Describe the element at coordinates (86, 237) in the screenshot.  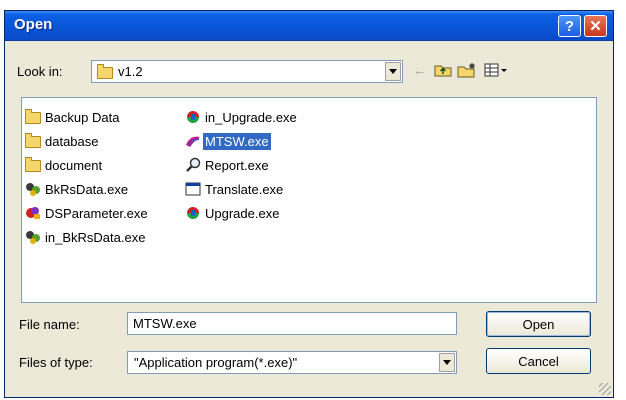
I see `list-item: in_BkRsData.exe` at that location.